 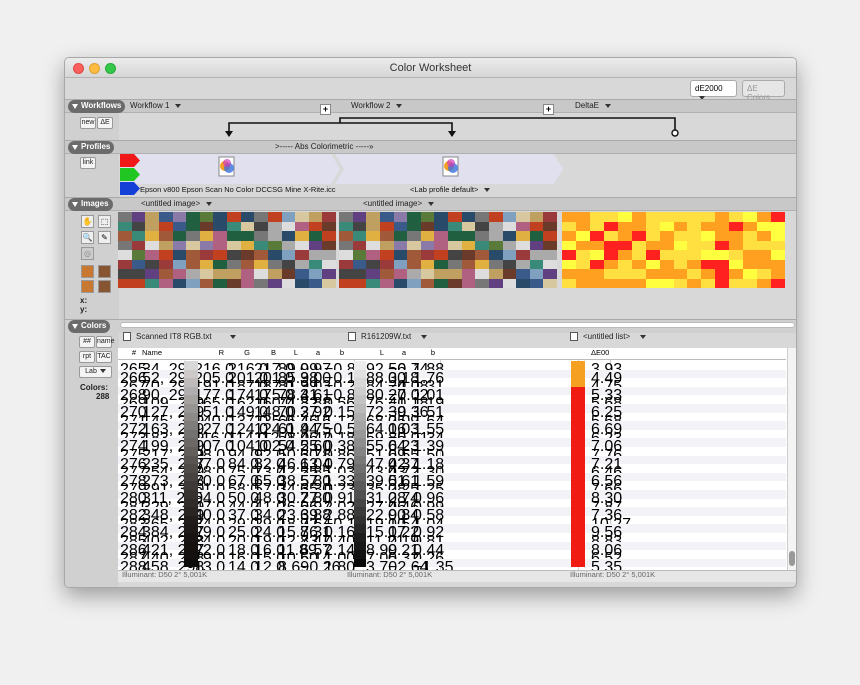 What do you see at coordinates (397, 352) in the screenshot?
I see `column-header-a2: a` at bounding box center [397, 352].